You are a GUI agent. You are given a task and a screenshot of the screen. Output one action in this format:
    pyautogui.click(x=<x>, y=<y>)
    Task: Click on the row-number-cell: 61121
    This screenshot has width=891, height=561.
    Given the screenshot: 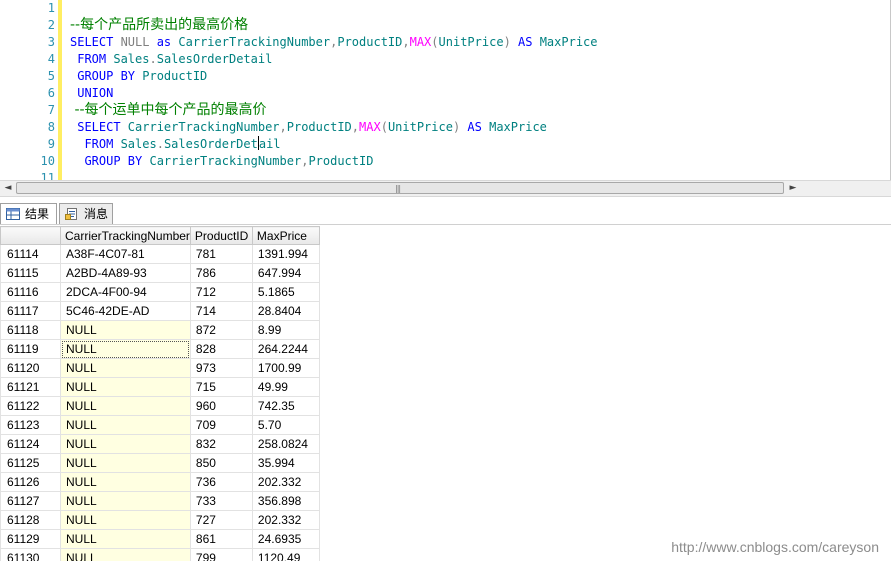 What is the action you would take?
    pyautogui.click(x=30, y=387)
    